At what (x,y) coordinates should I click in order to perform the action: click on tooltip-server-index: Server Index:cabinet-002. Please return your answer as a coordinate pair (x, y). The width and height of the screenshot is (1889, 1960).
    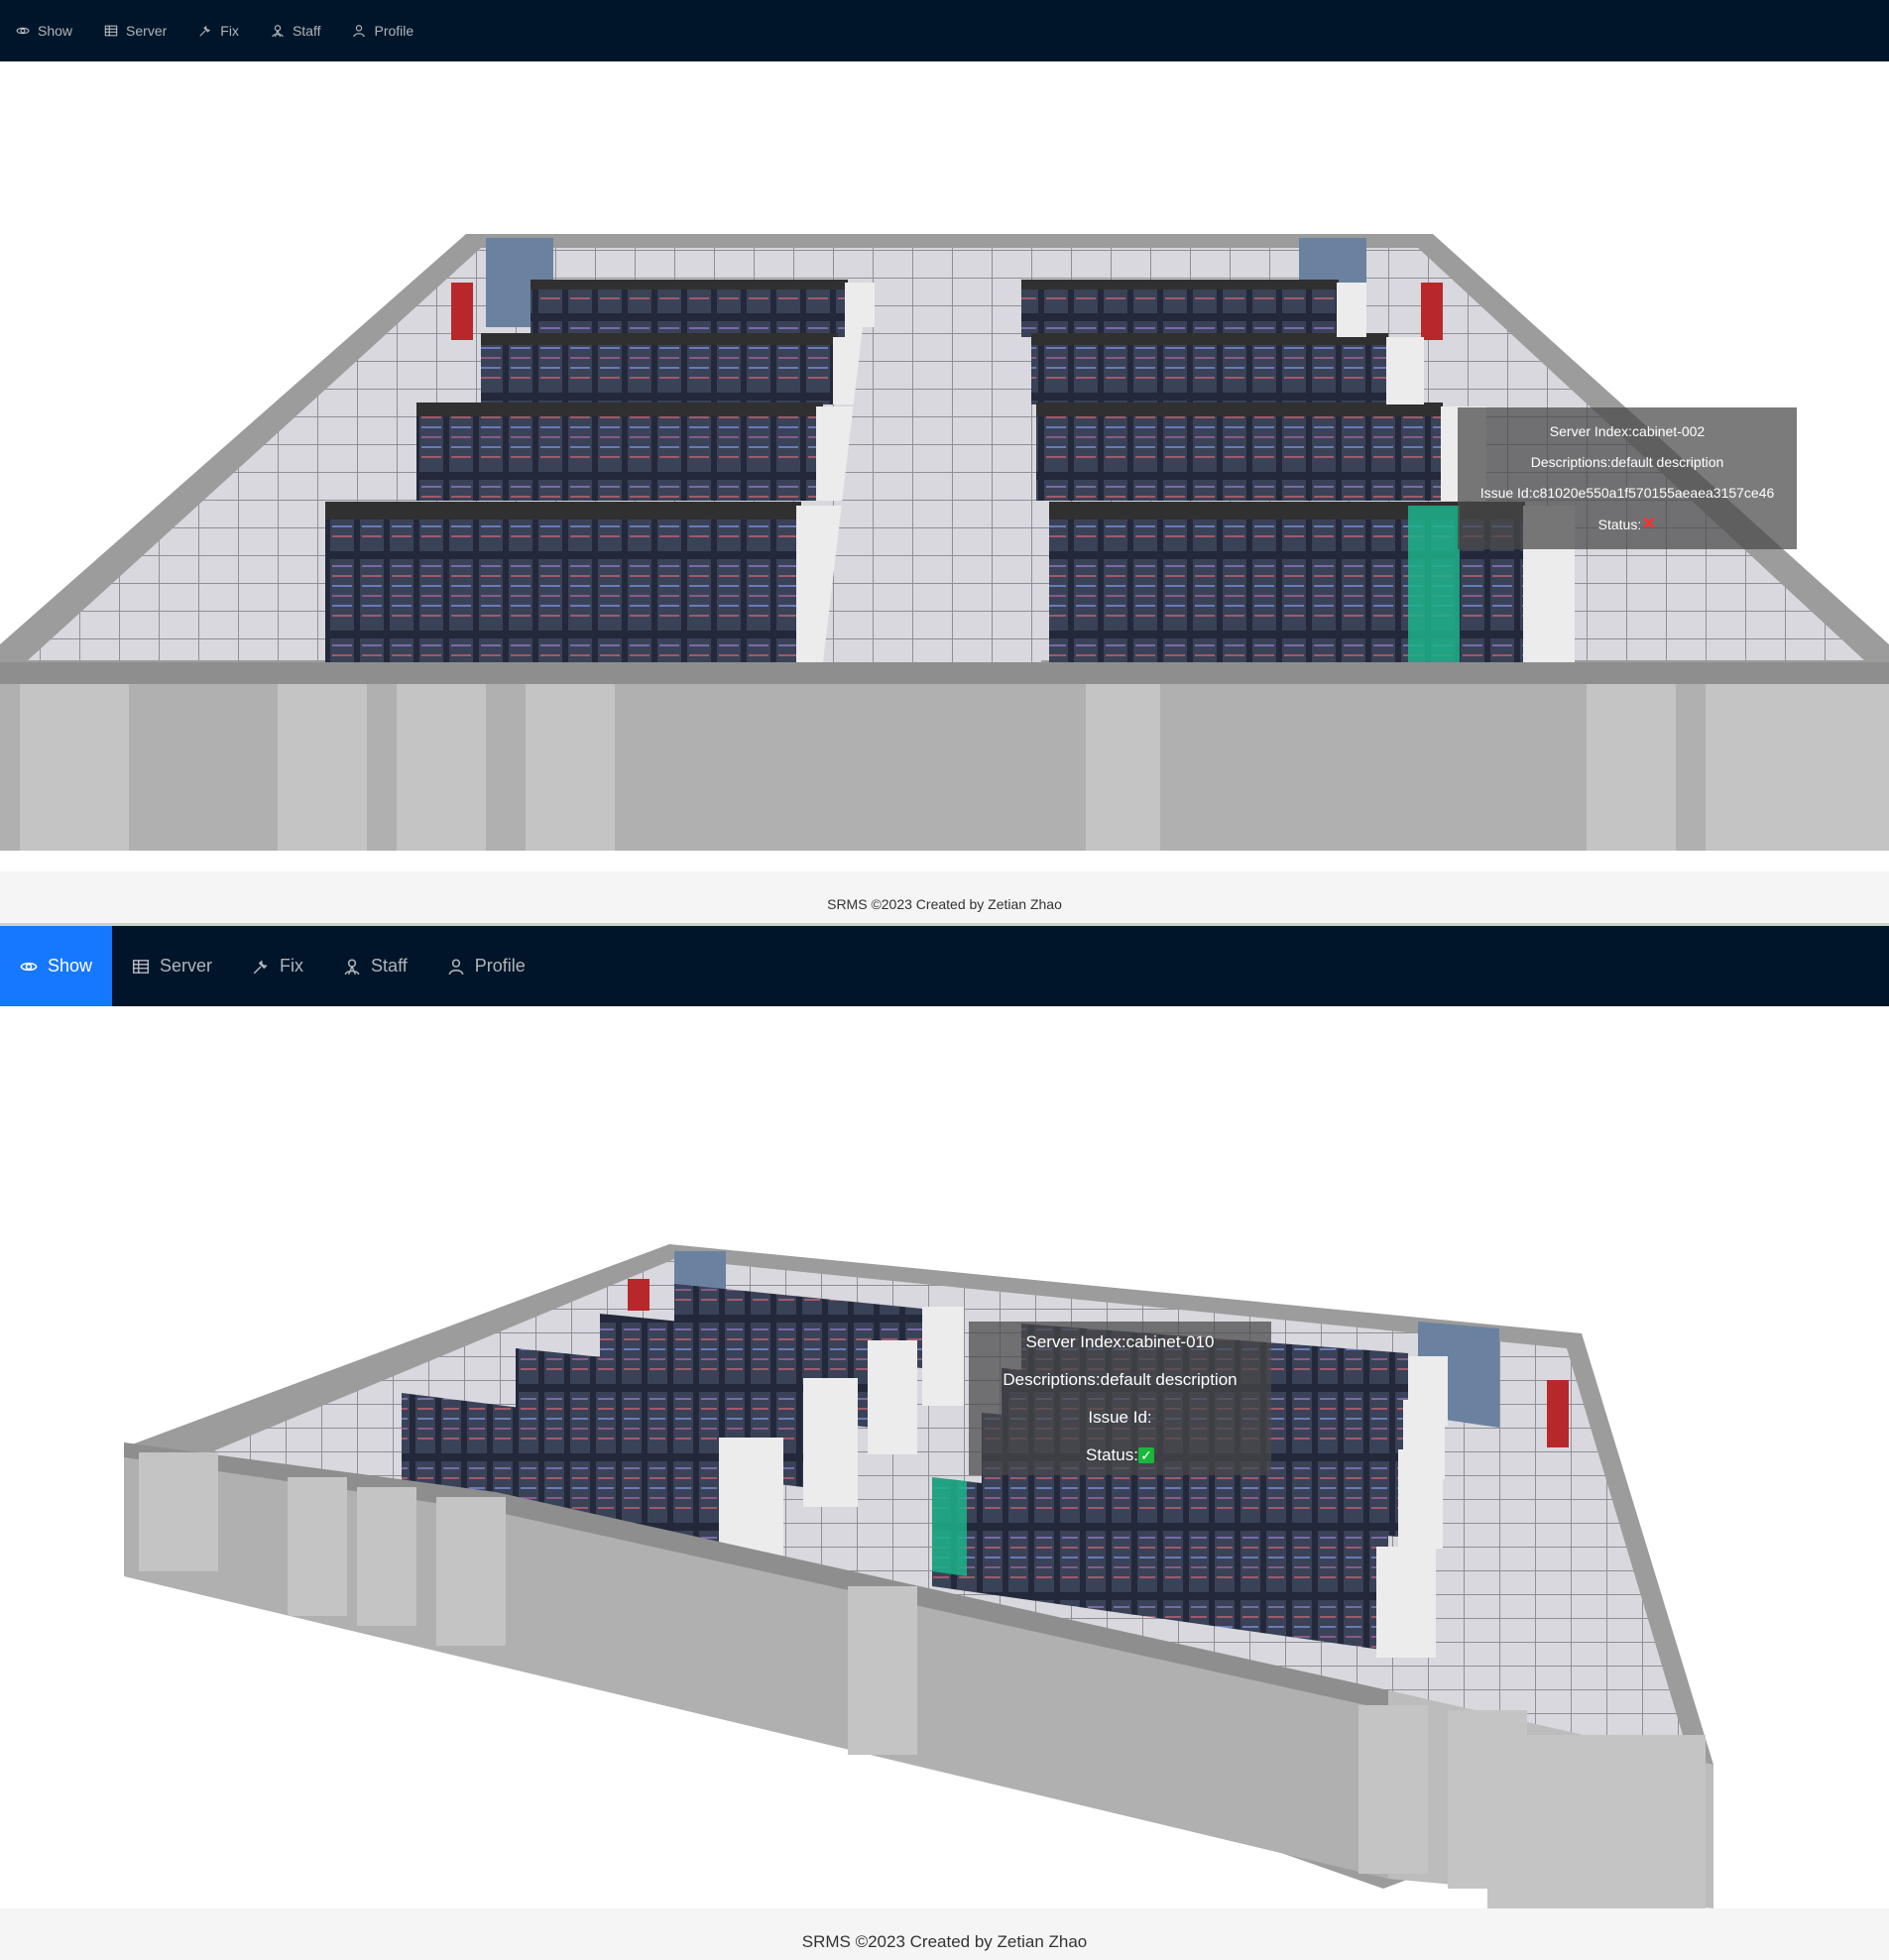
    Looking at the image, I should click on (1627, 431).